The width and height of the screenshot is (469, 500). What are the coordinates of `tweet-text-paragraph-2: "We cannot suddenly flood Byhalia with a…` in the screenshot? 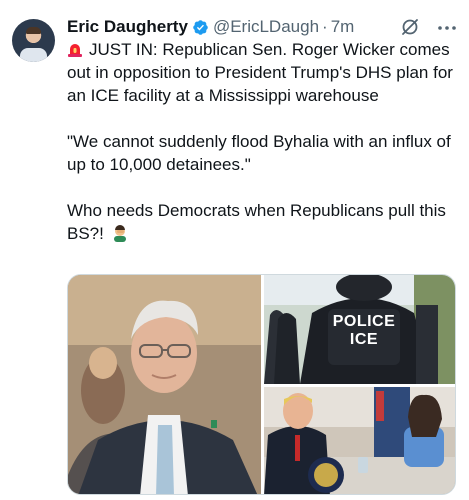 It's located at (265, 153).